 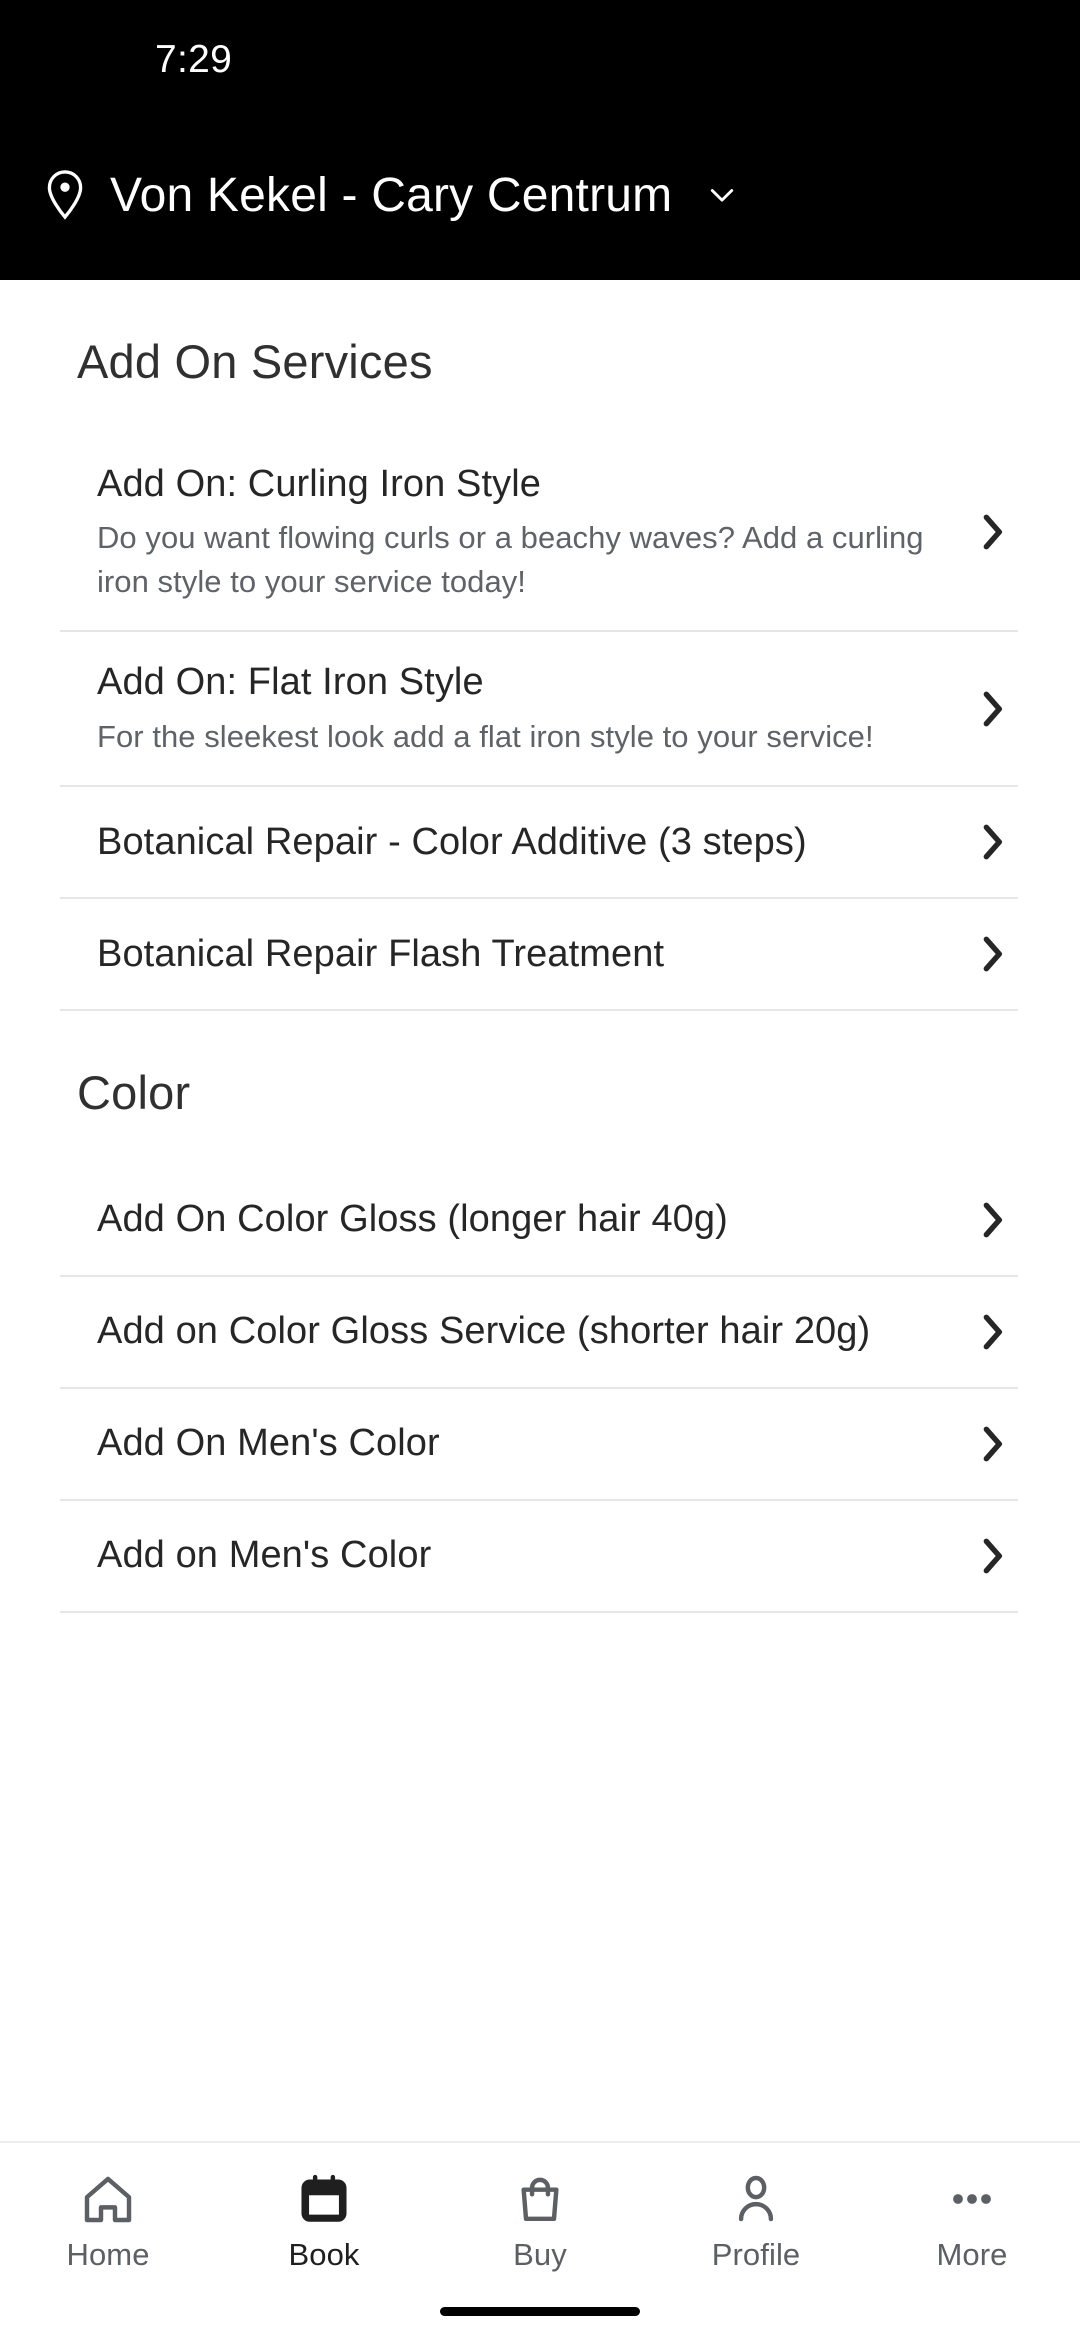 What do you see at coordinates (324, 2198) in the screenshot?
I see `calendar-icon` at bounding box center [324, 2198].